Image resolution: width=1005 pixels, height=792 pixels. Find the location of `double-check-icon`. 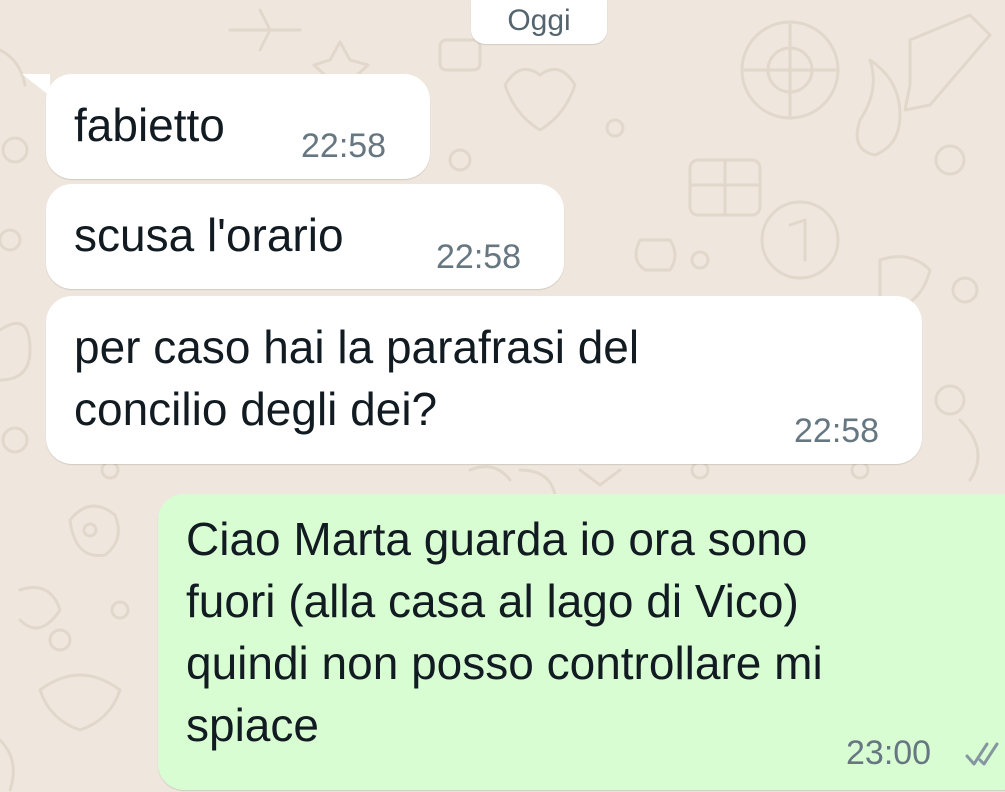

double-check-icon is located at coordinates (982, 754).